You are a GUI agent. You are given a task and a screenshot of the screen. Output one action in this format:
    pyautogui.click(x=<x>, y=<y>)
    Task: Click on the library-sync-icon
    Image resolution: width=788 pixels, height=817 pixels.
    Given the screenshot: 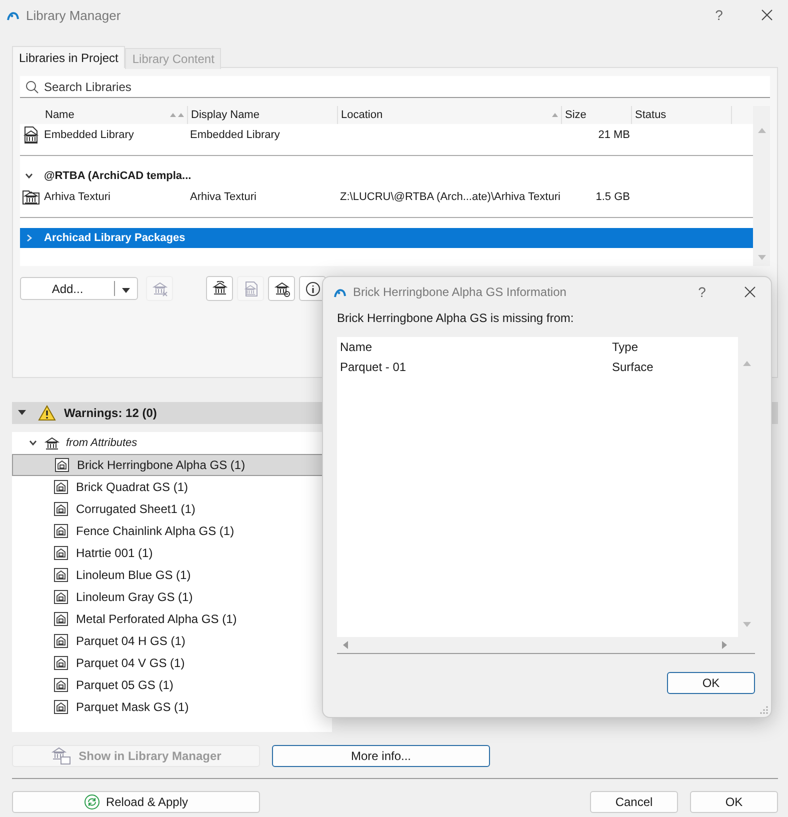 What is the action you would take?
    pyautogui.click(x=282, y=288)
    